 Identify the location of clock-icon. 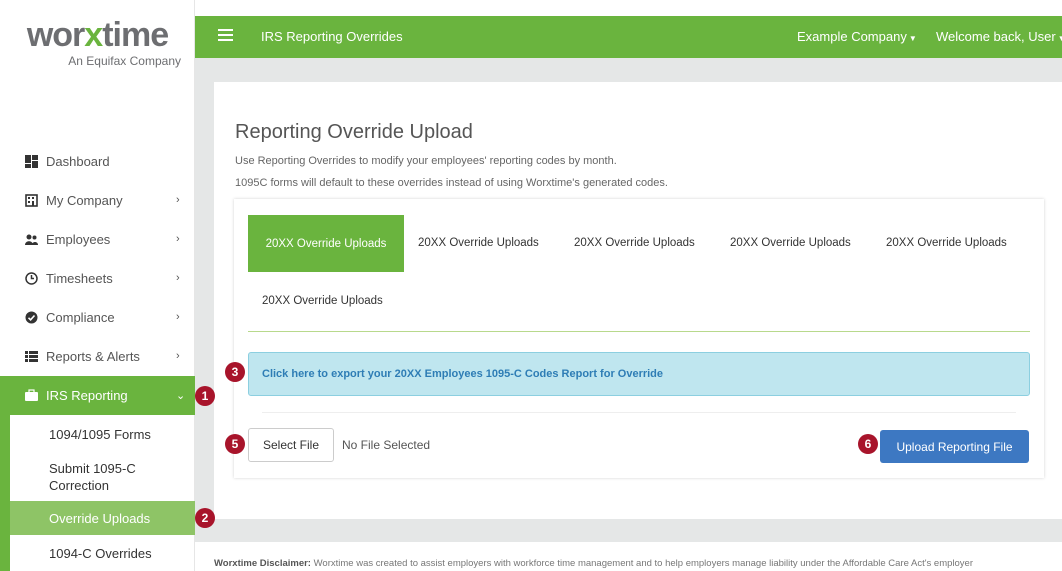
(31, 278).